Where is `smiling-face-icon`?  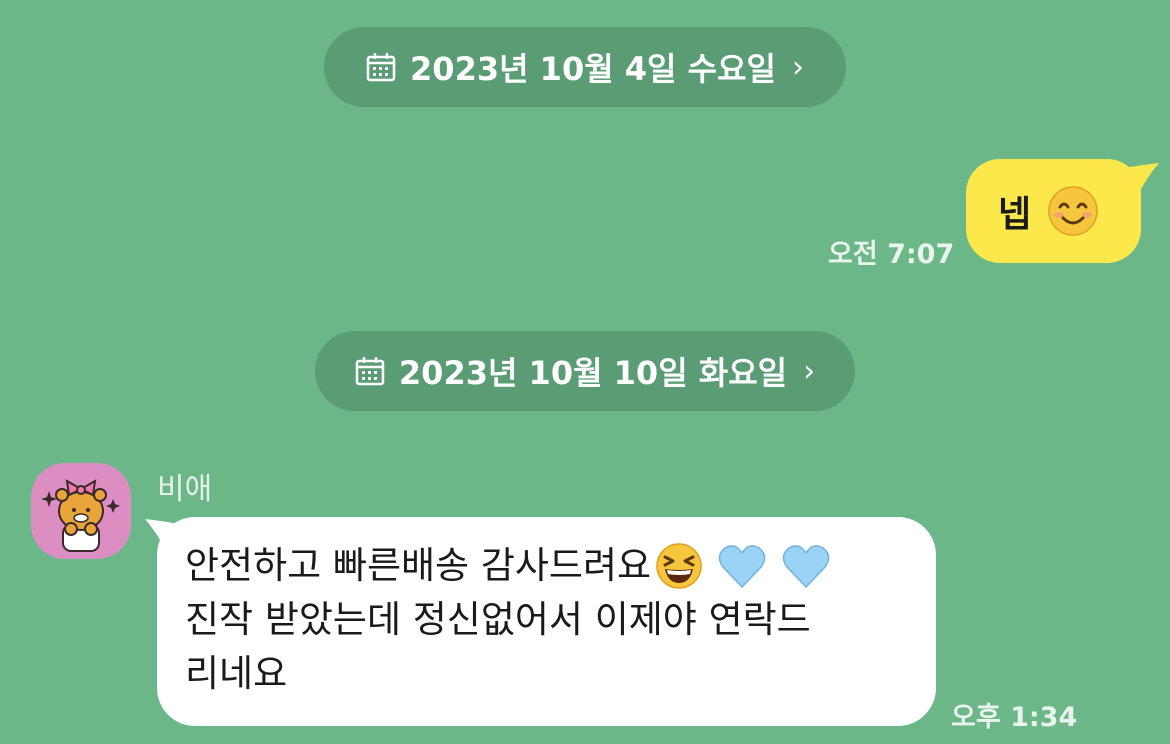
smiling-face-icon is located at coordinates (1073, 211).